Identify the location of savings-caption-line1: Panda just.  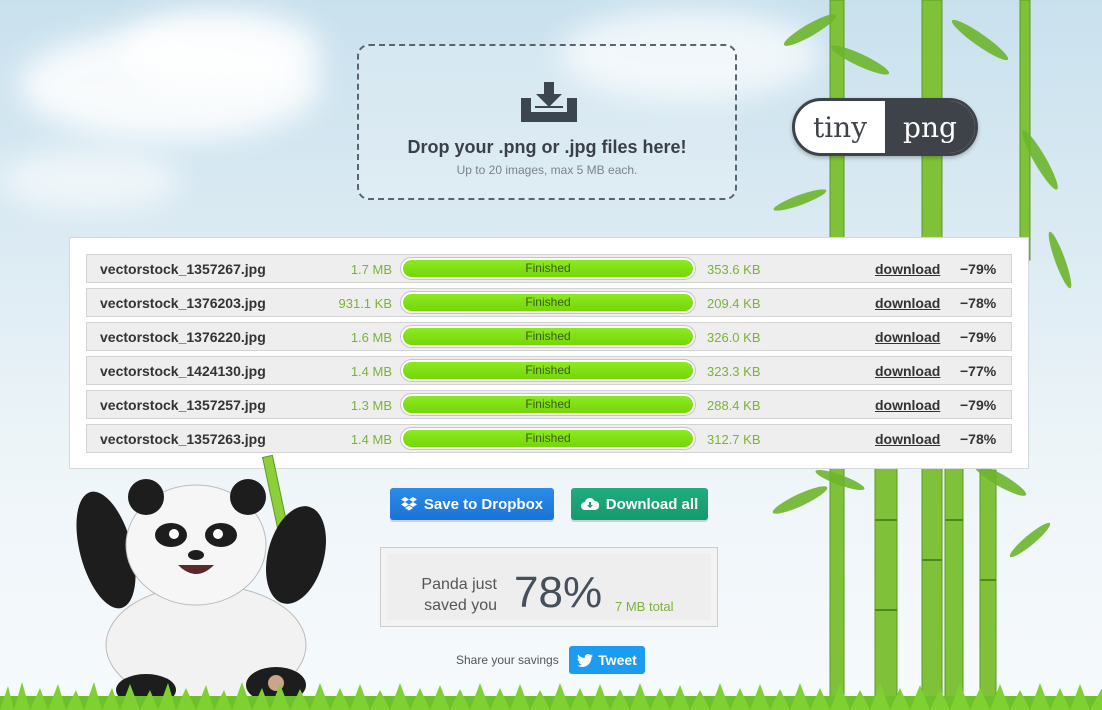
(459, 584).